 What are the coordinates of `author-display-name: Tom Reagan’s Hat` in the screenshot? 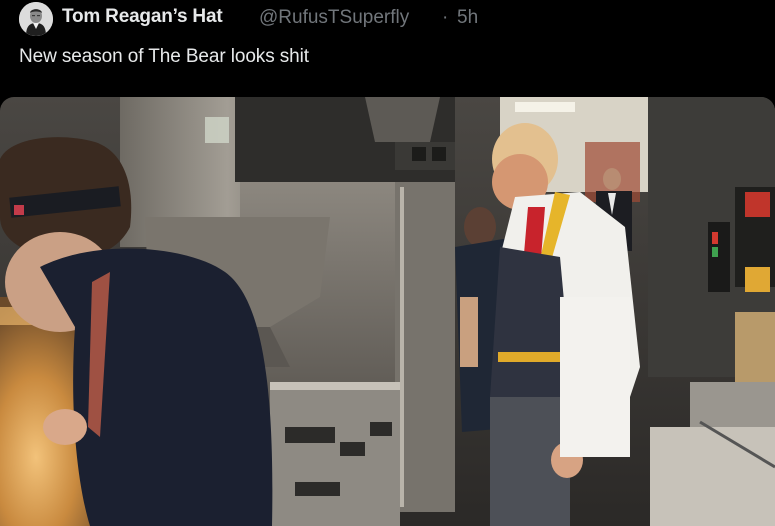 It's located at (142, 17).